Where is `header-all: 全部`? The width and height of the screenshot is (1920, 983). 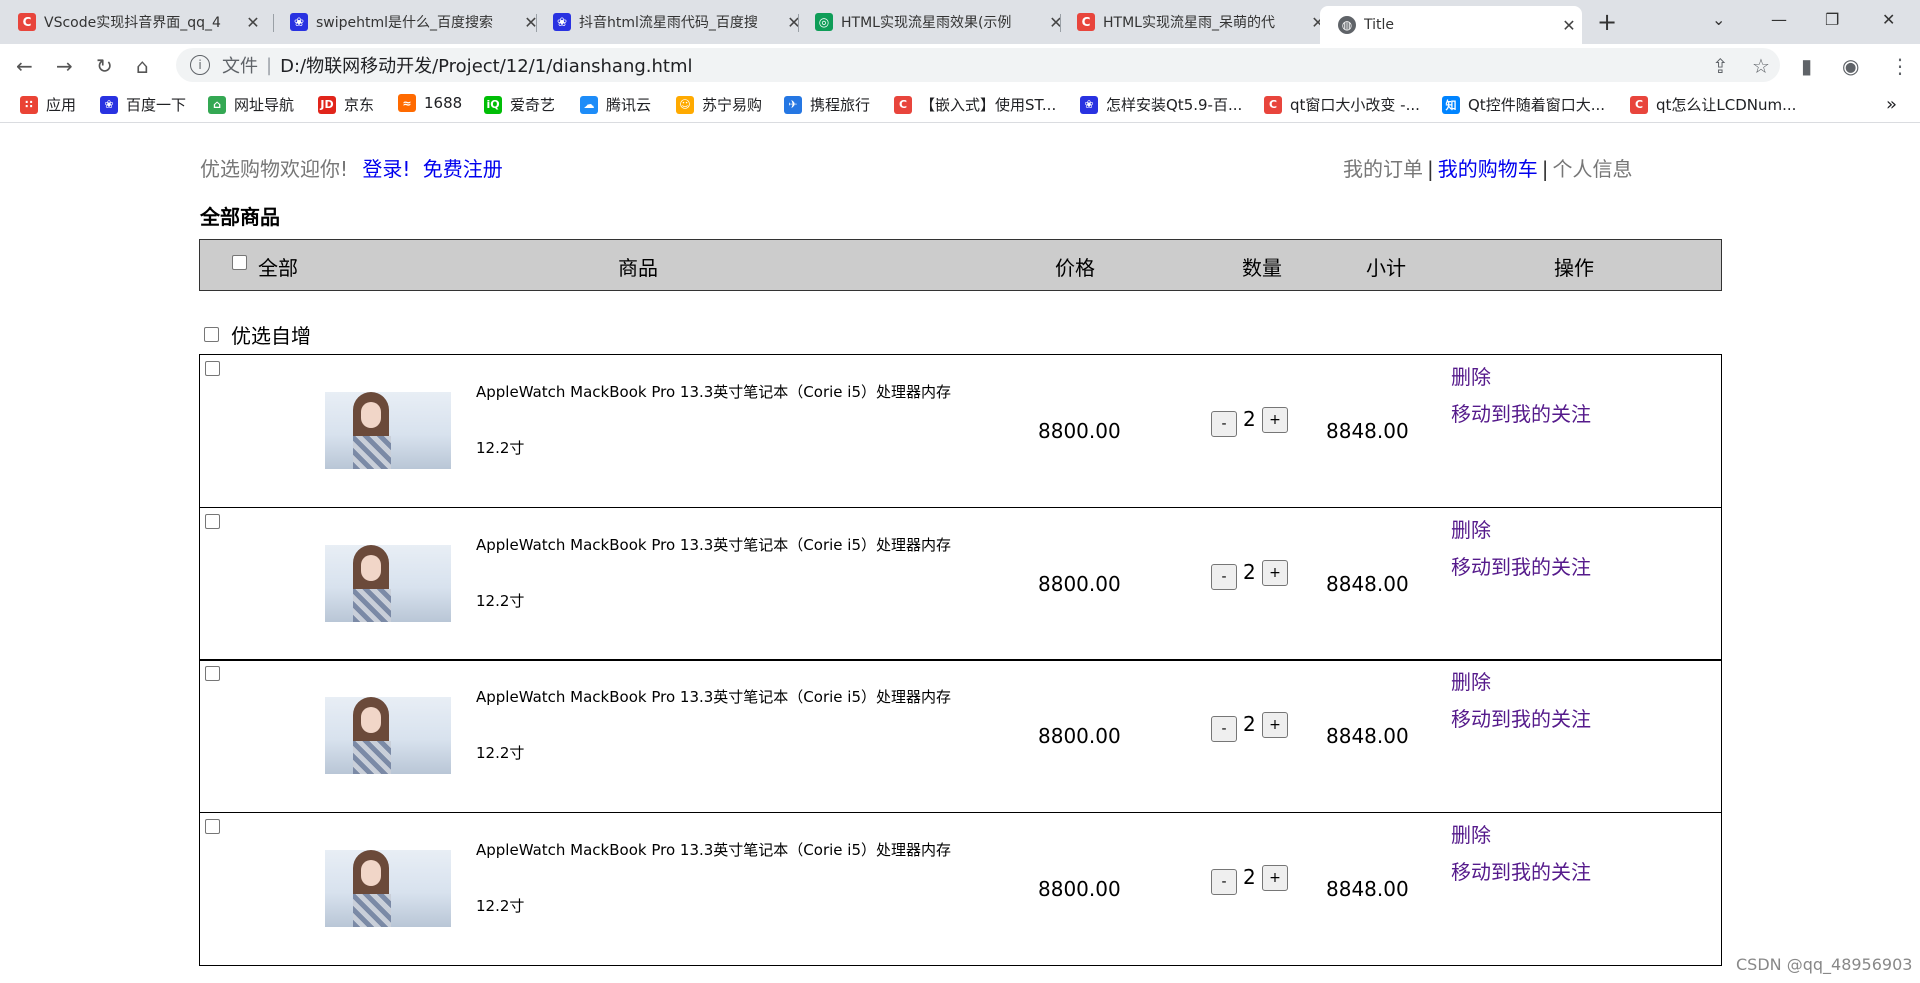 header-all: 全部 is located at coordinates (278, 268).